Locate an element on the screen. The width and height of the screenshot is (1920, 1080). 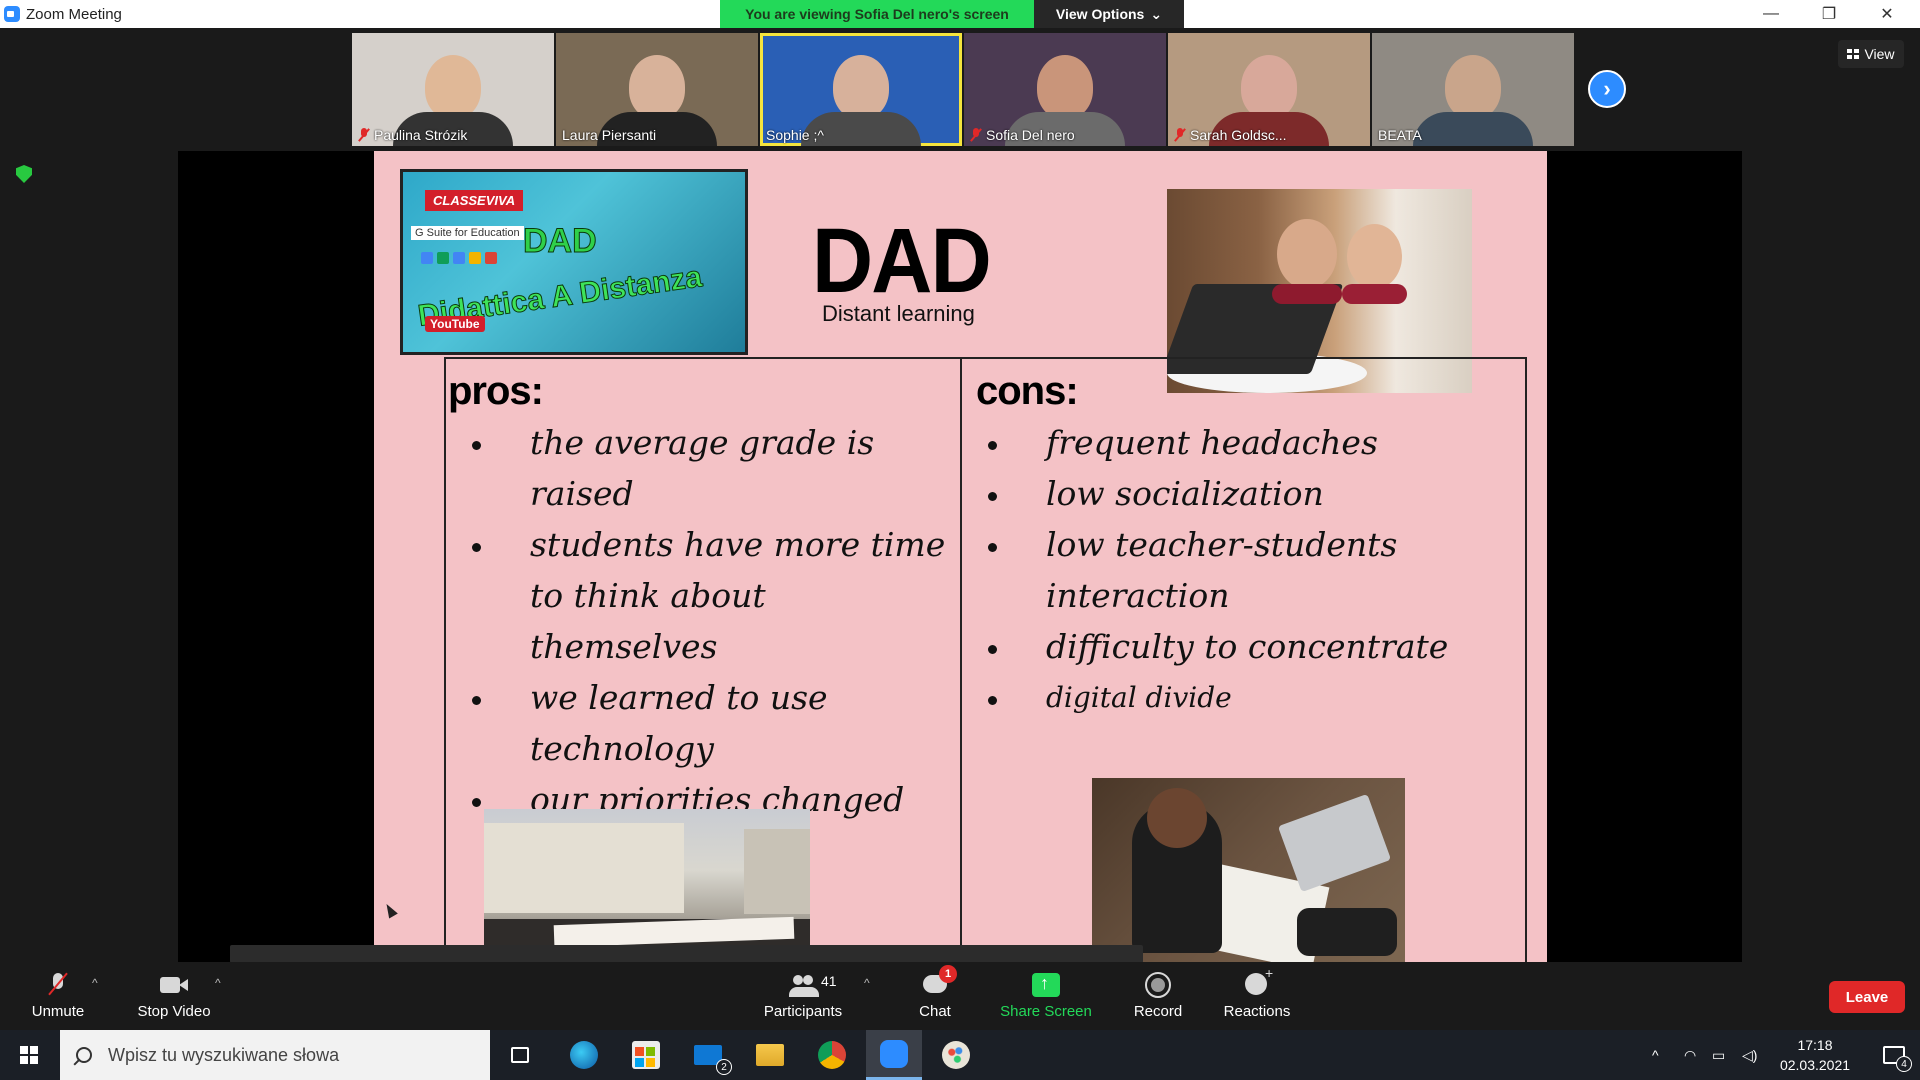
gsuite-label: G Suite for Education is located at coordinates (467, 233).